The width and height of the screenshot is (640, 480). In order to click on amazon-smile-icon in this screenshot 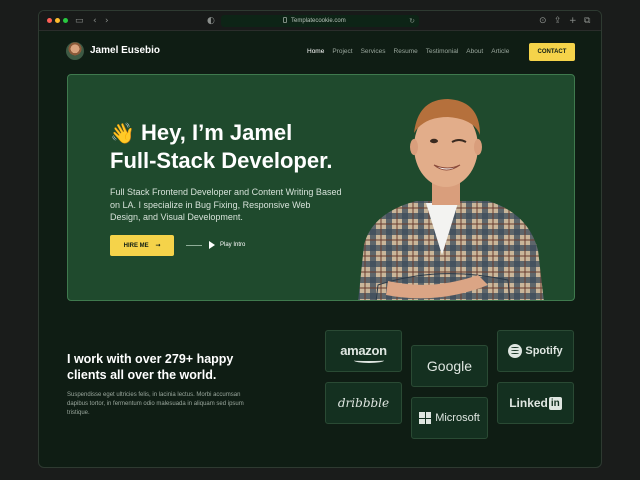, I will do `click(369, 360)`.